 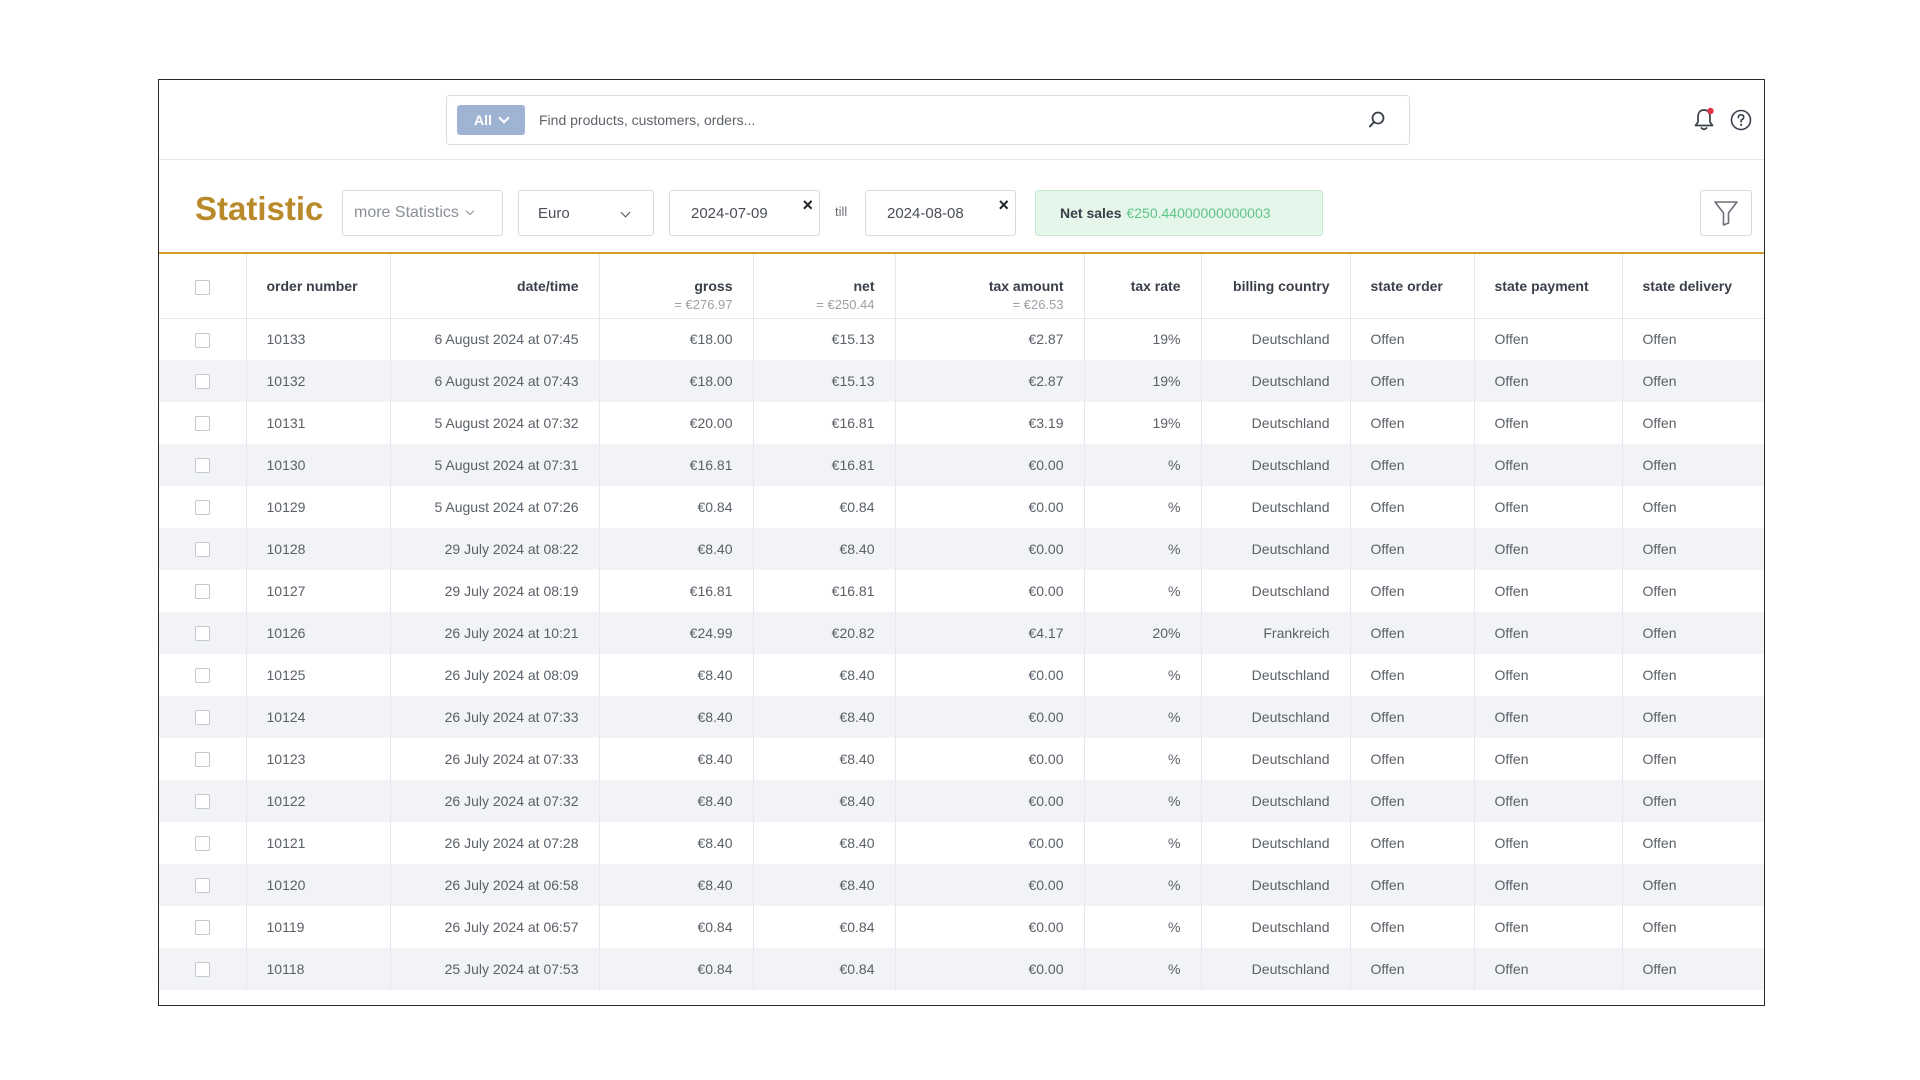 What do you see at coordinates (554, 213) in the screenshot?
I see `currency-value: Euro` at bounding box center [554, 213].